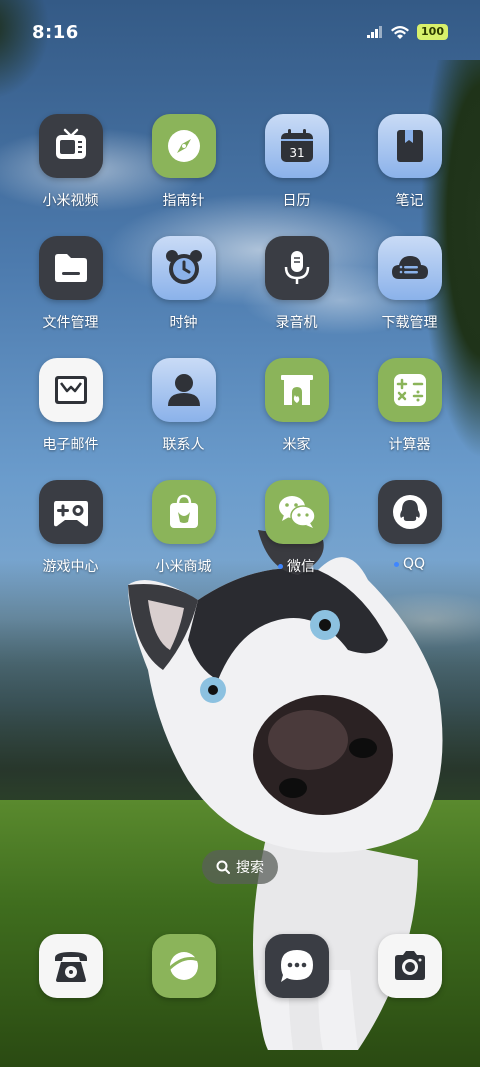 The width and height of the screenshot is (480, 1067). What do you see at coordinates (409, 201) in the screenshot?
I see `app-label: 笔记` at bounding box center [409, 201].